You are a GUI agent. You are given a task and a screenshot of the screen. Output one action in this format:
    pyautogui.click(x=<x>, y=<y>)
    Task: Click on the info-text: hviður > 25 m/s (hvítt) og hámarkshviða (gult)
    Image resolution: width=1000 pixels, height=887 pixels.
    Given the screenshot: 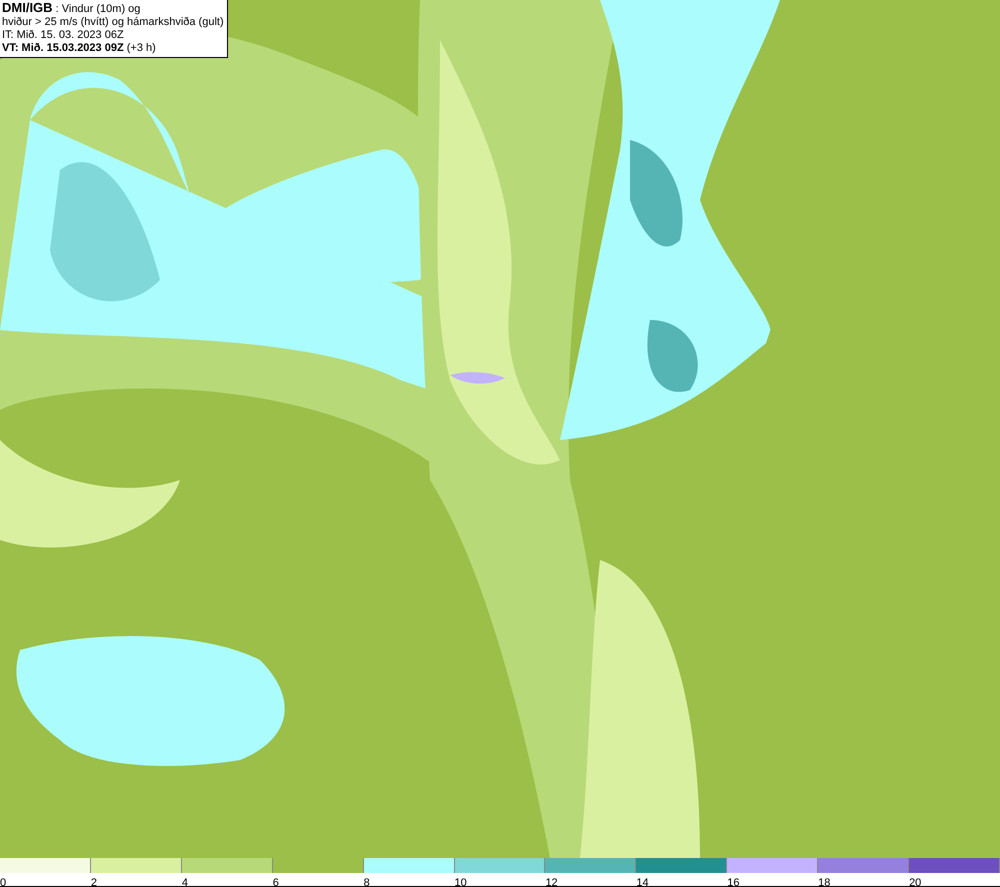 What is the action you would take?
    pyautogui.click(x=113, y=22)
    